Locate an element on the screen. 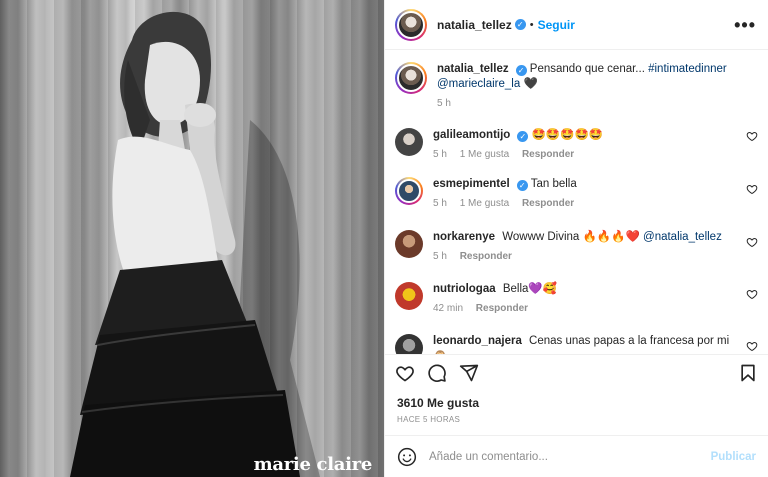 The width and height of the screenshot is (768, 477). comment-username: nutriologaa is located at coordinates (464, 289).